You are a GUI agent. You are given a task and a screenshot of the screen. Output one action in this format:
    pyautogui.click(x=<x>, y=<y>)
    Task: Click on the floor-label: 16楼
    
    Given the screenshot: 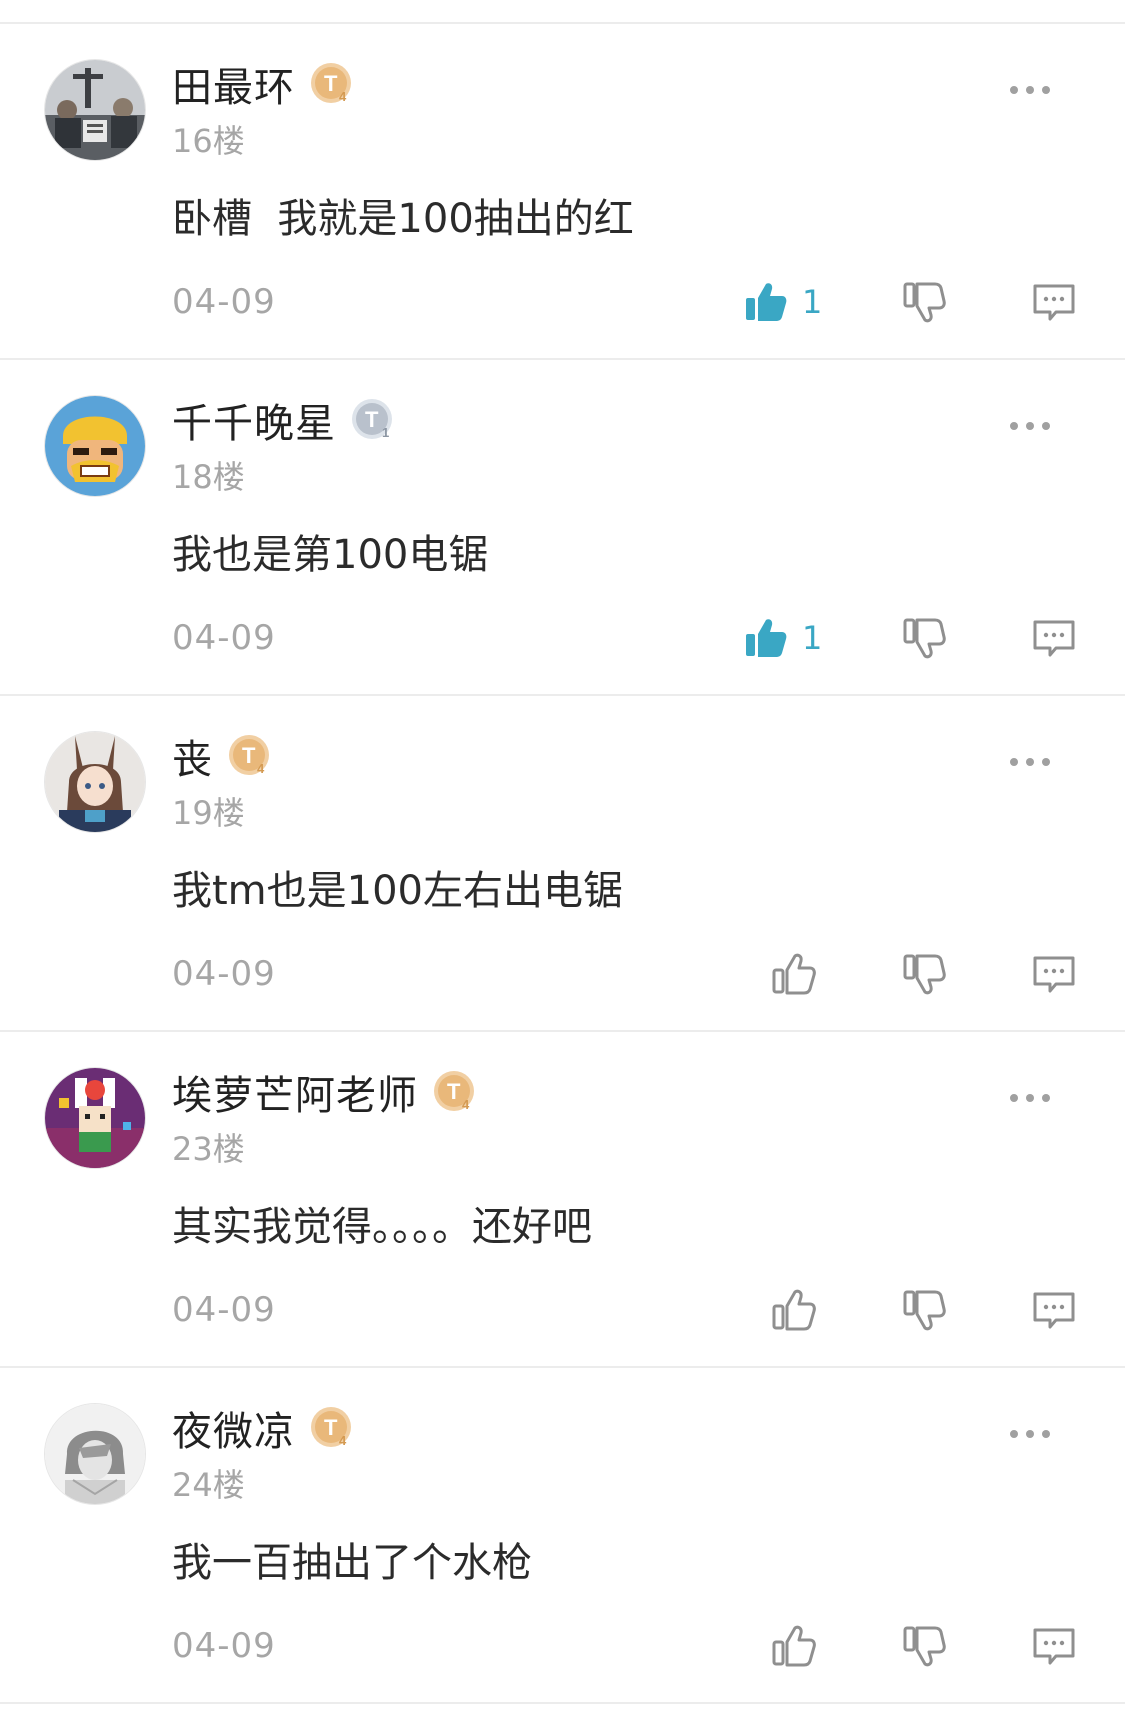 What is the action you would take?
    pyautogui.click(x=208, y=141)
    